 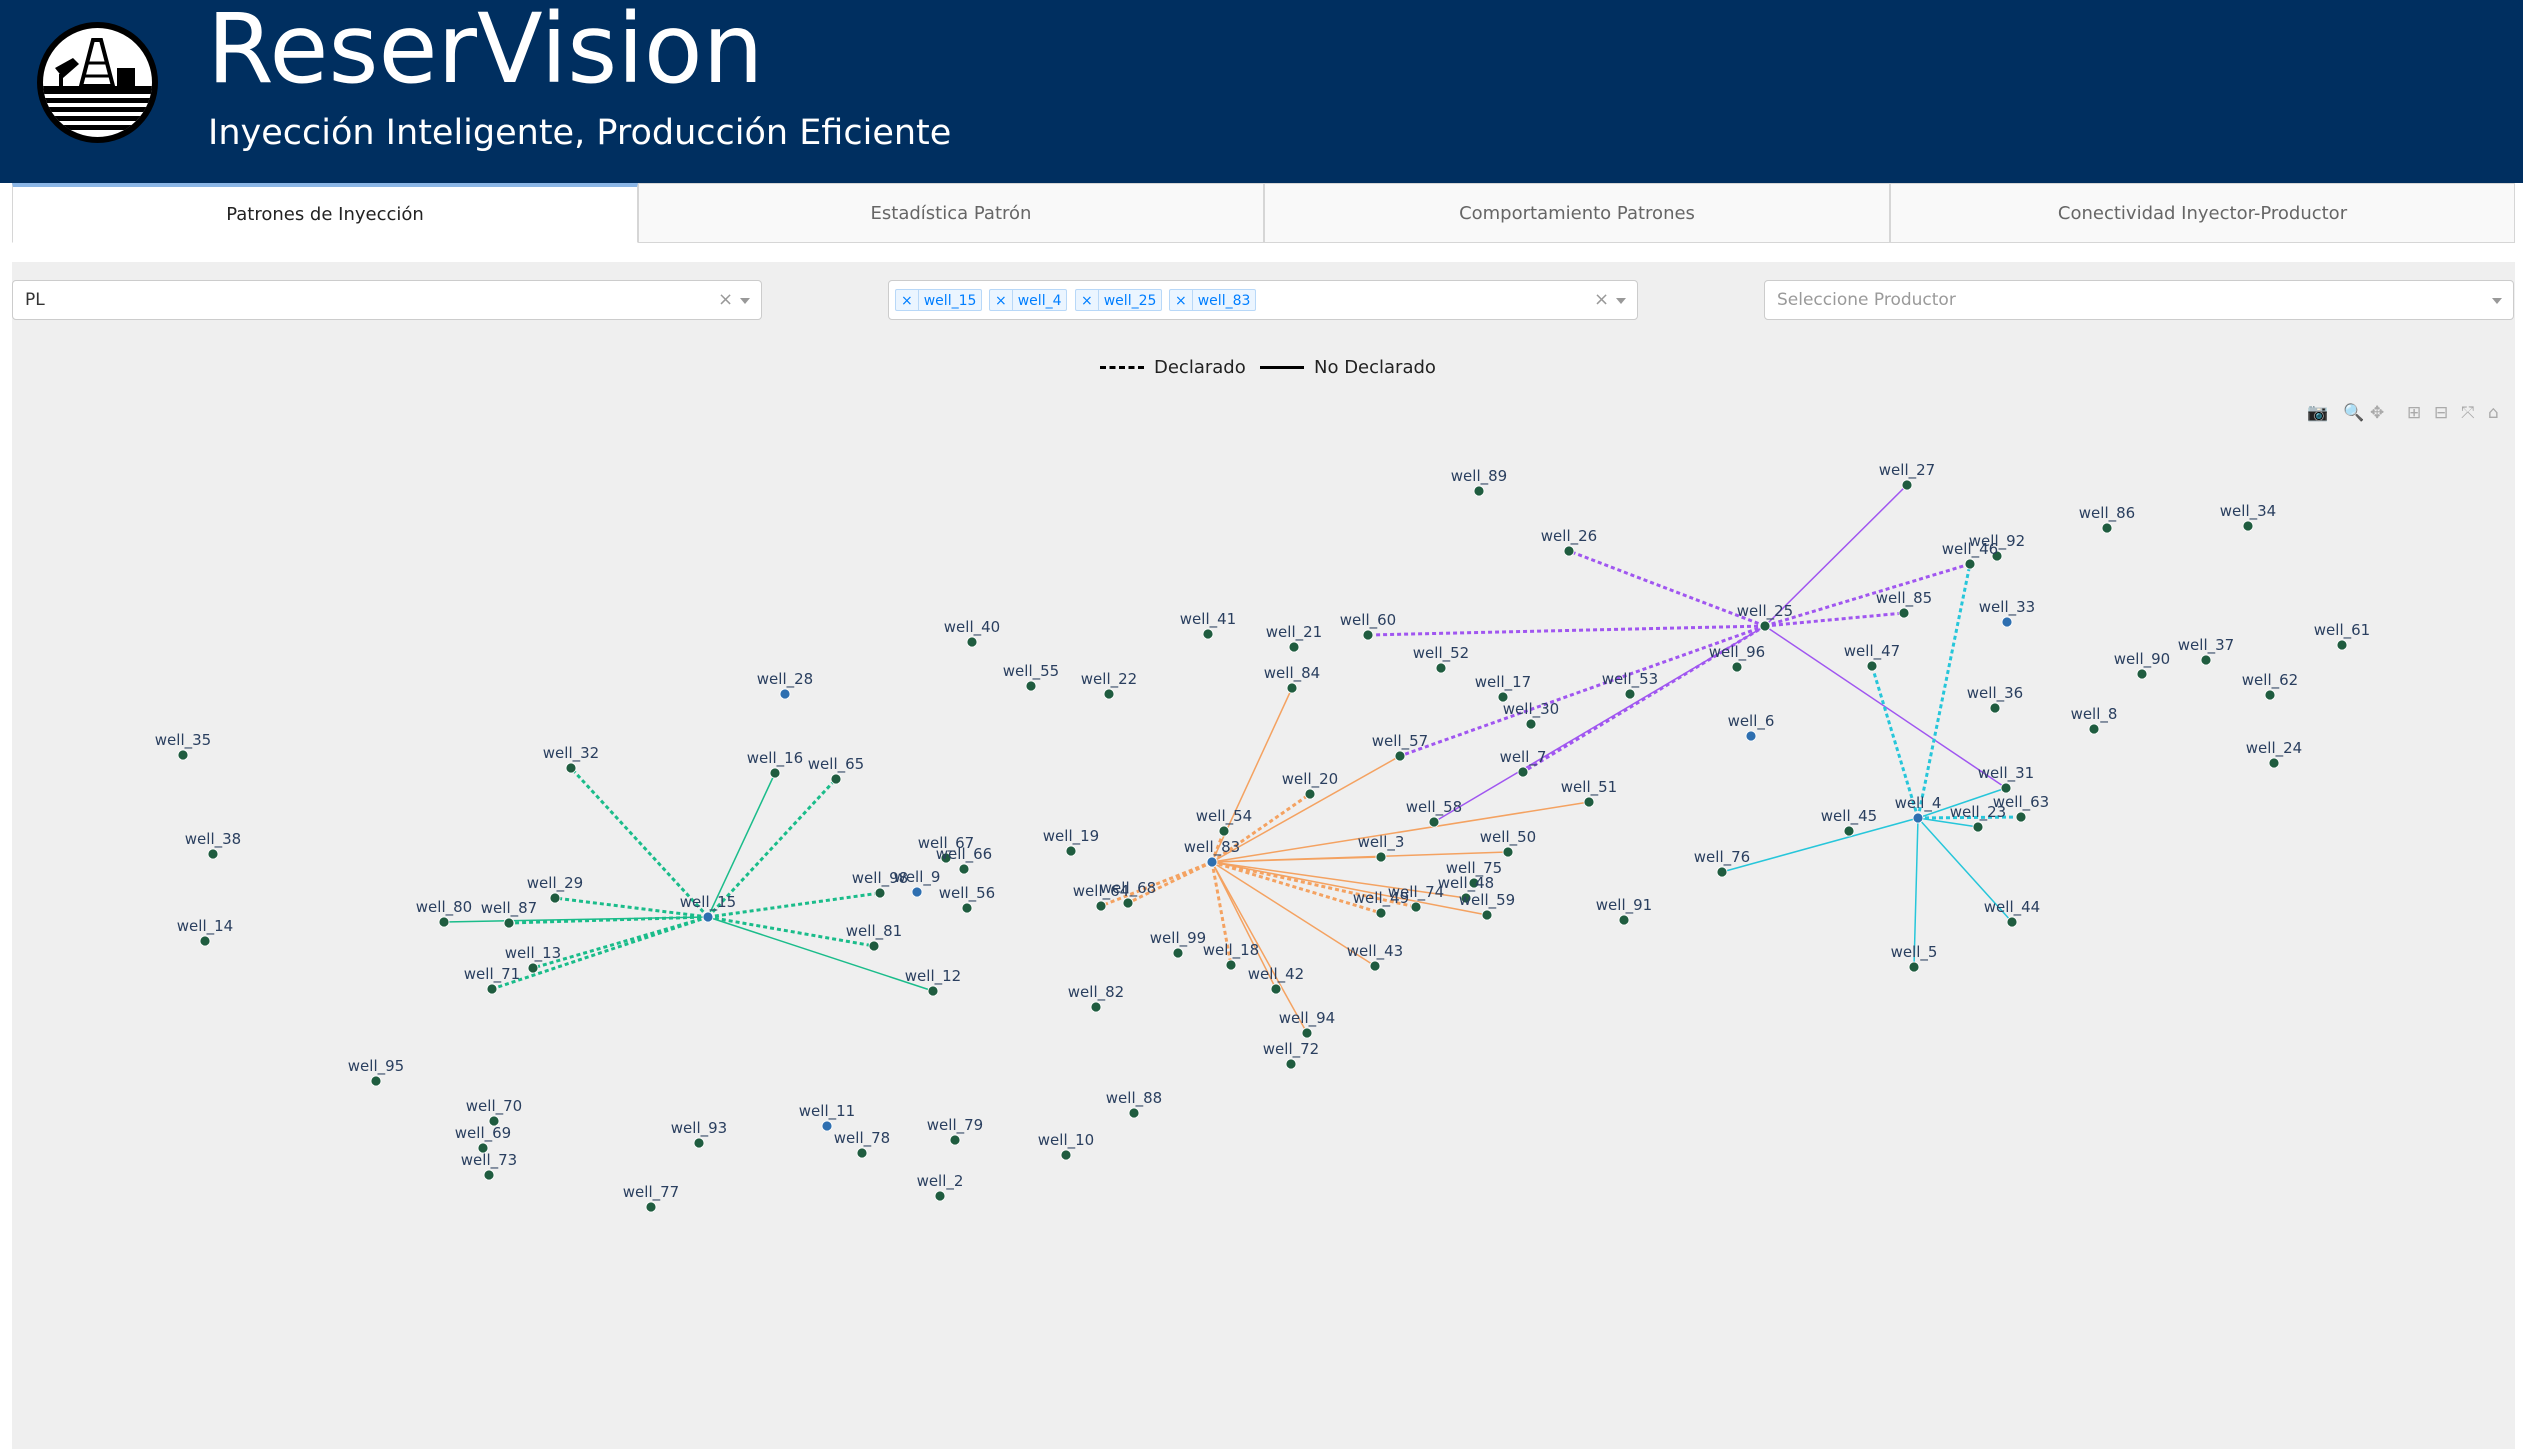 I want to click on well-node: well_19, so click(x=1071, y=842).